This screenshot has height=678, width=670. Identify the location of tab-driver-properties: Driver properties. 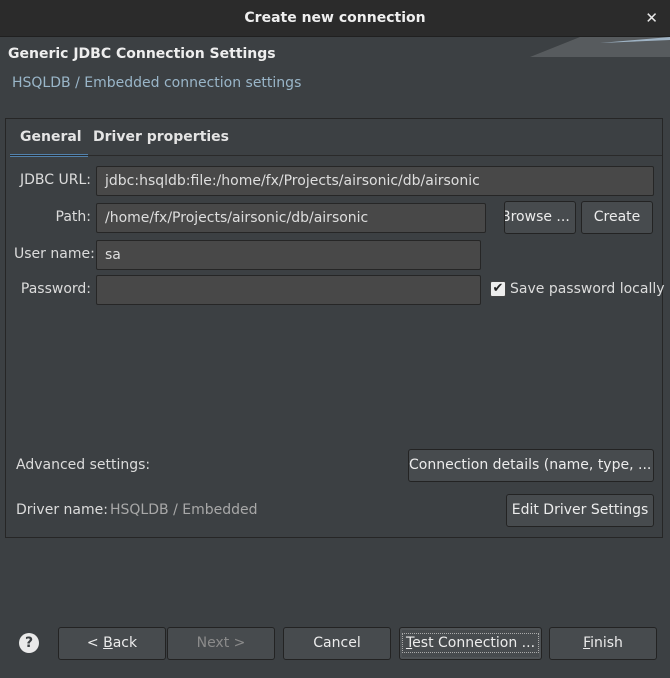
(161, 137).